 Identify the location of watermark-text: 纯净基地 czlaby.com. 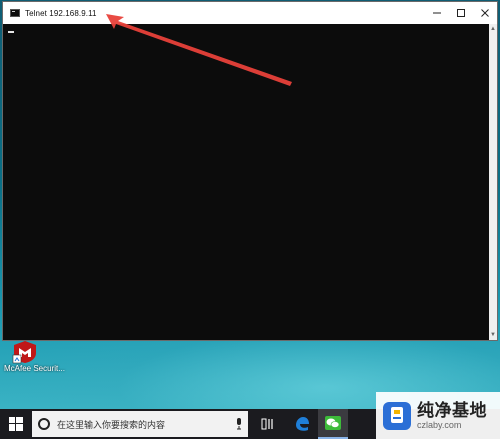
(452, 416).